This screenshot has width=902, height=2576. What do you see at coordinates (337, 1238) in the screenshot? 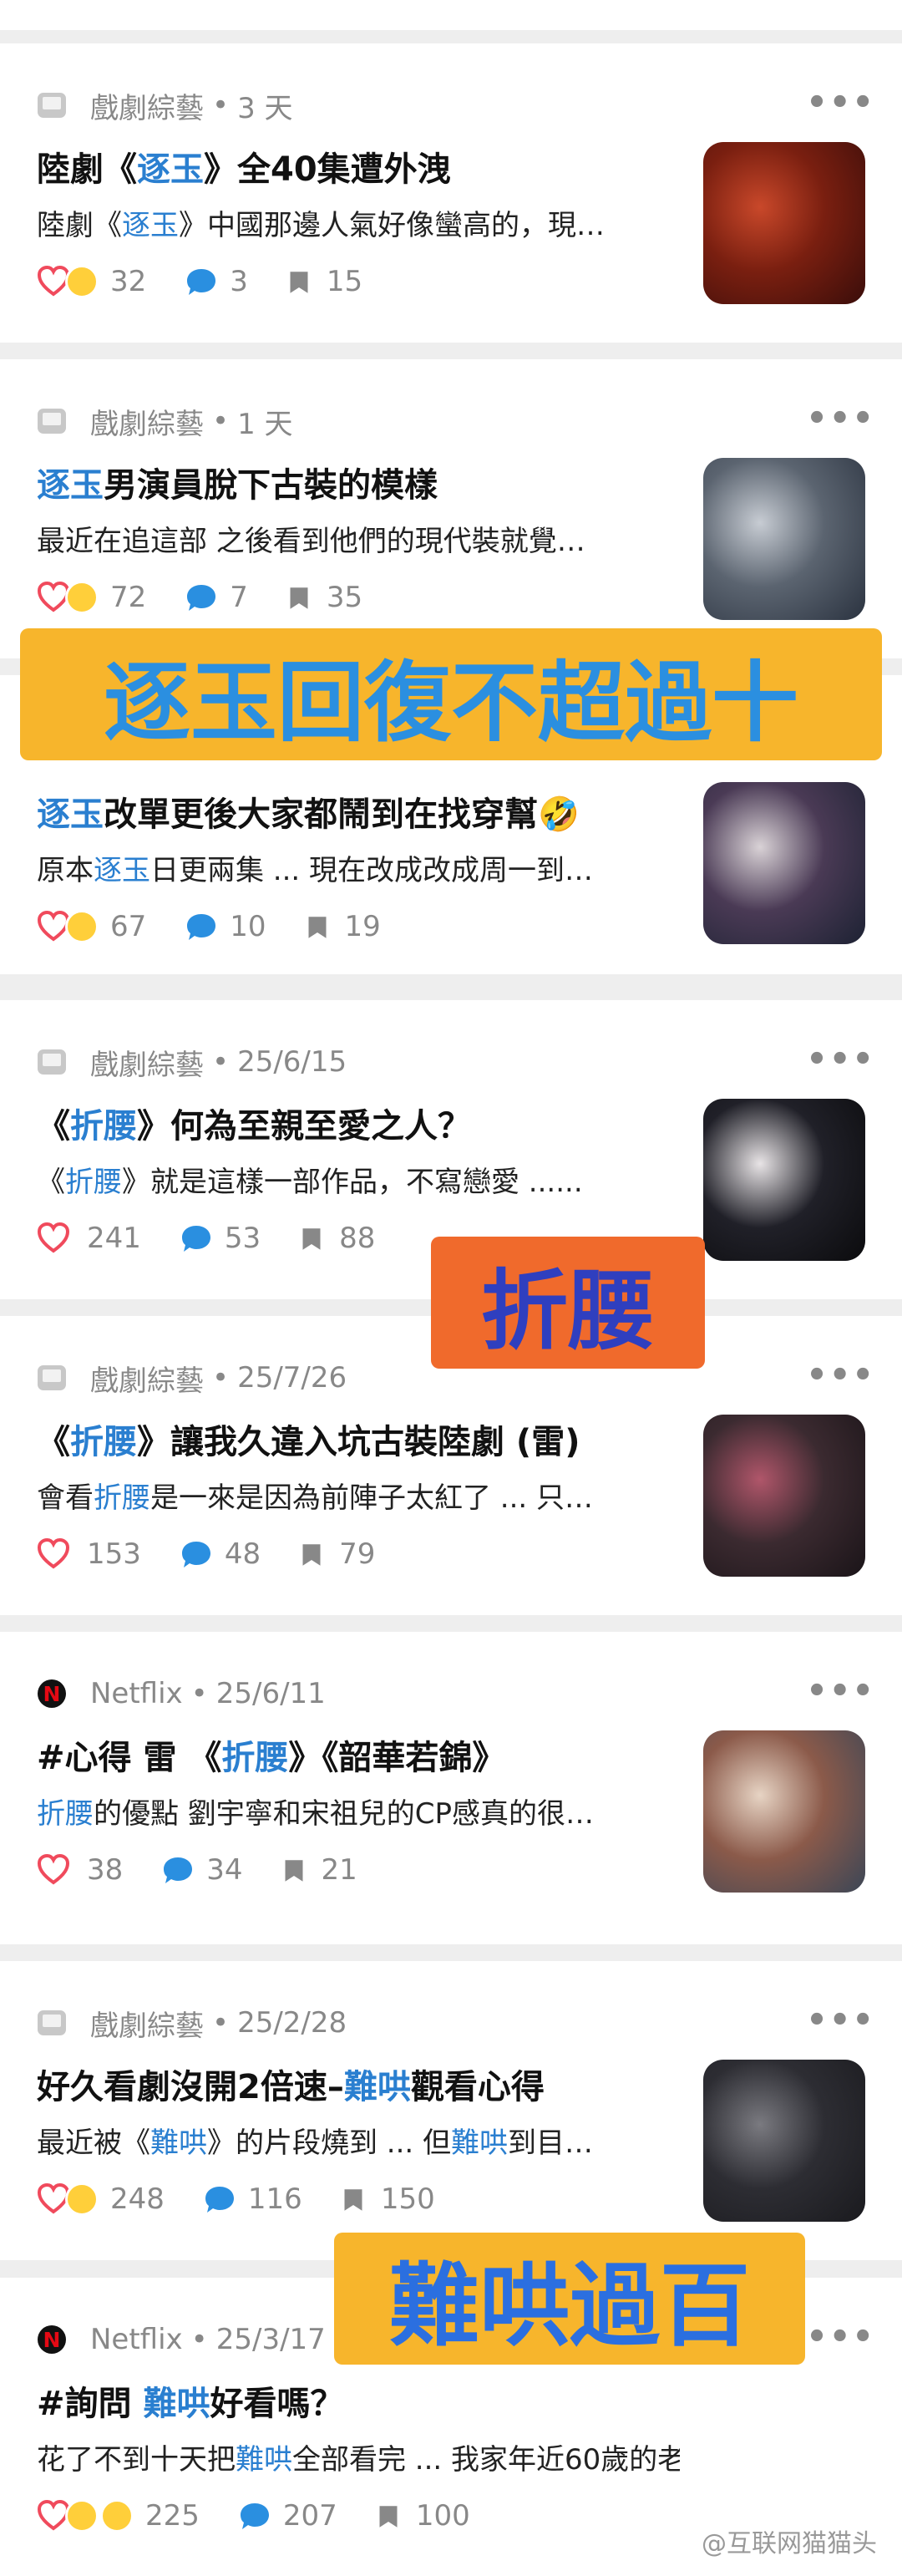
I see `save-stat: 88` at bounding box center [337, 1238].